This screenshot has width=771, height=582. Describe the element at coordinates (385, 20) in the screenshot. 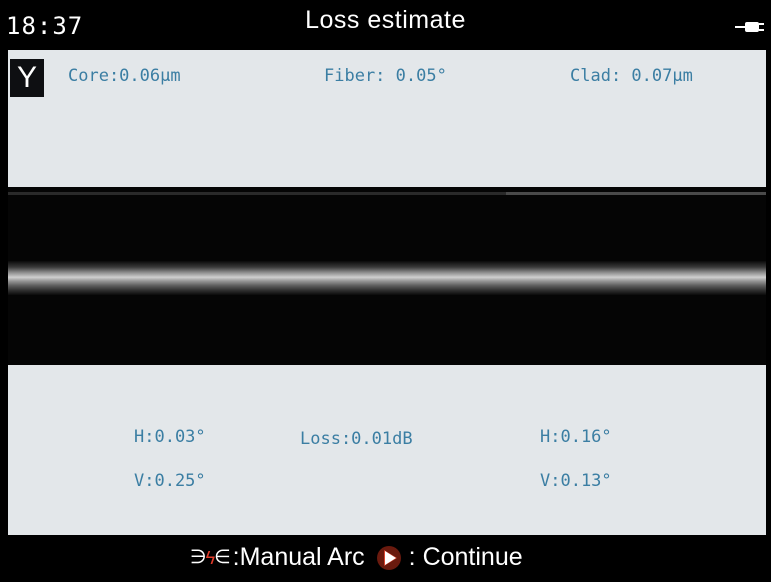

I see `page-title: Loss estimate` at that location.